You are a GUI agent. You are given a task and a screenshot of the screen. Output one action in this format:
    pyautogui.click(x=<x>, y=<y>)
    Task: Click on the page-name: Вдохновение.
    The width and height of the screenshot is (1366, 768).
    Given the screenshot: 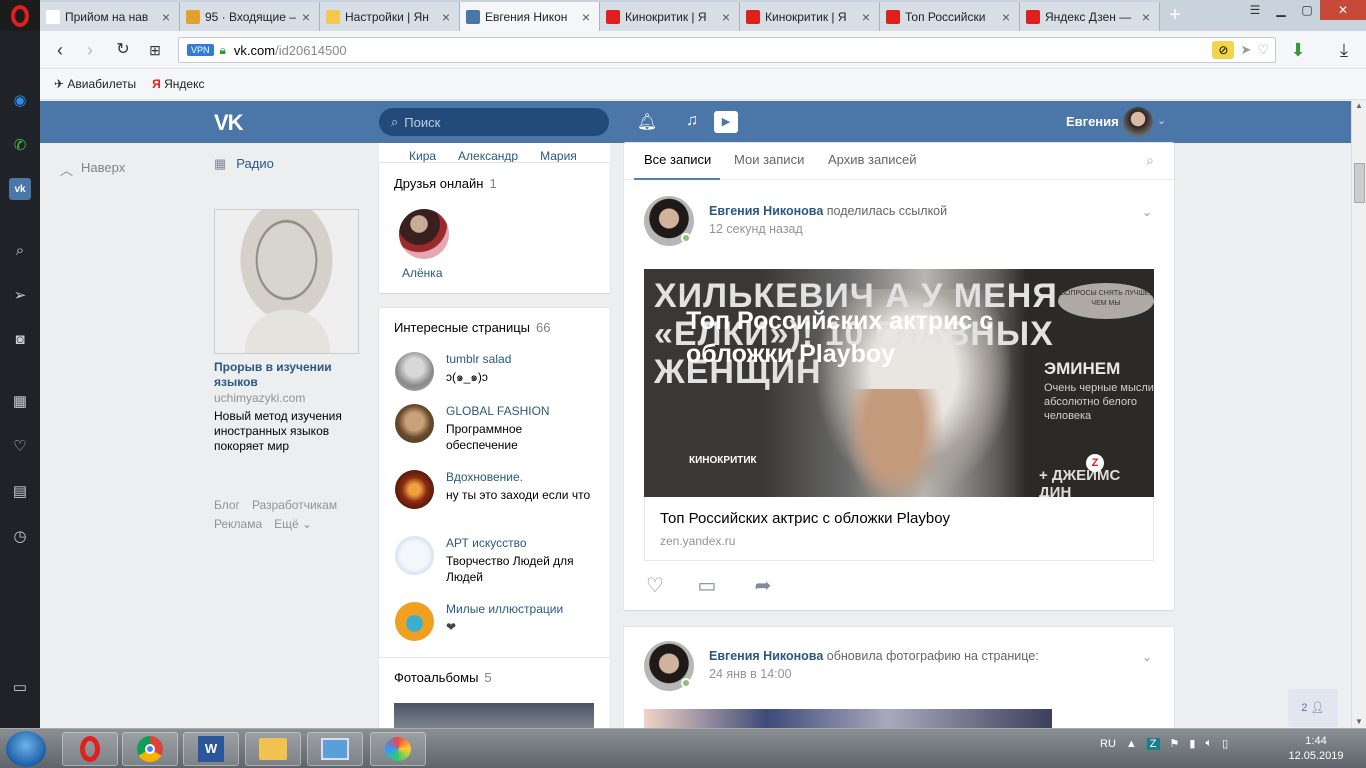 What is the action you would take?
    pyautogui.click(x=484, y=477)
    